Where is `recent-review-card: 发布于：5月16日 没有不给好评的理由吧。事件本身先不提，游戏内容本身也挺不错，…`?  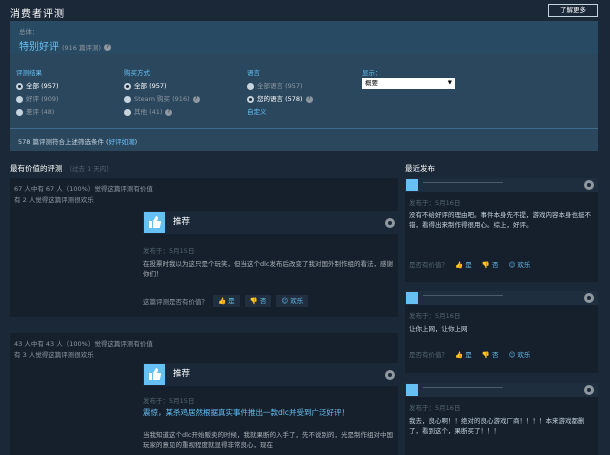
recent-review-card: 发布于：5月16日 没有不给好评的理由吧。事件本身先不提，游戏内容本身也挺不错，… is located at coordinates (501, 230).